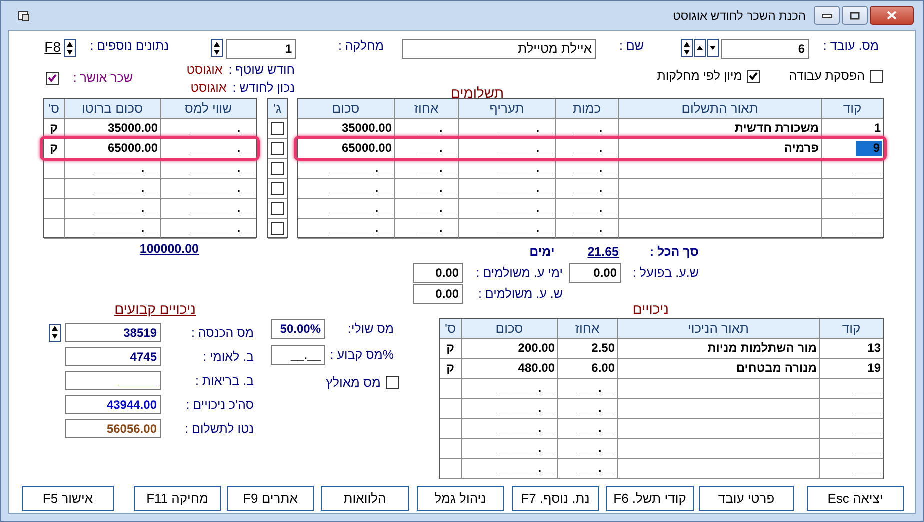 The width and height of the screenshot is (924, 522). I want to click on table-cell: 2.50, so click(587, 349).